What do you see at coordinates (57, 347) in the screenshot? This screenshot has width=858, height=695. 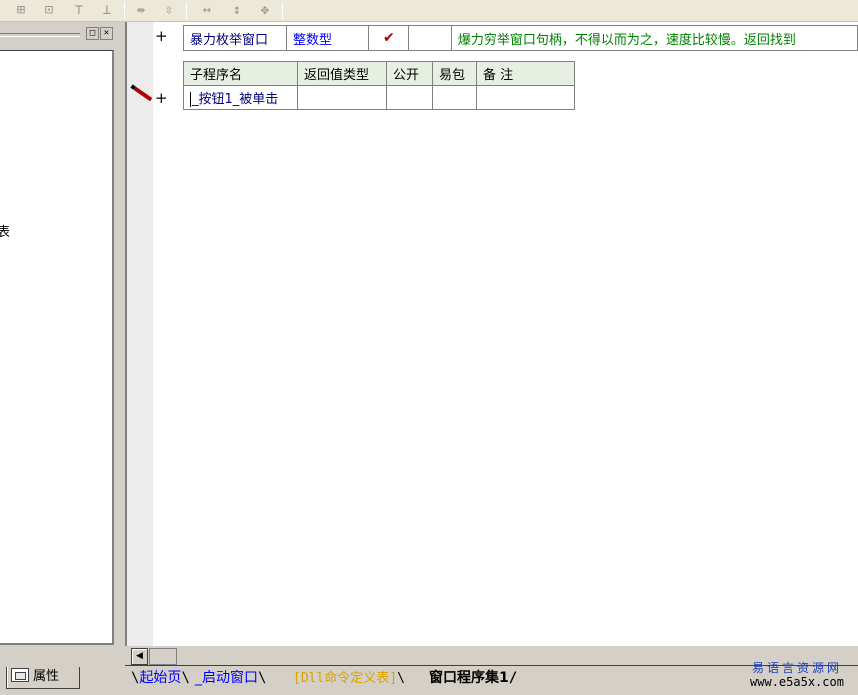 I see `left-panel-tree: 表` at bounding box center [57, 347].